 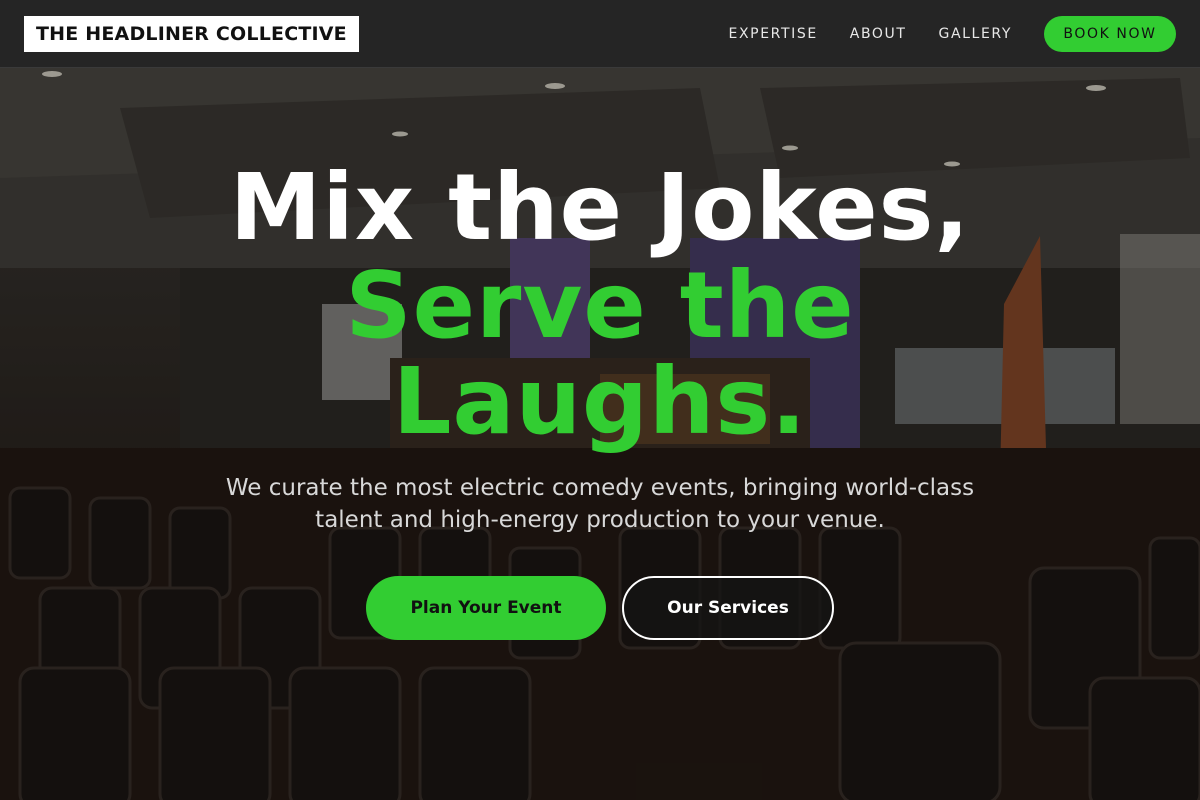 I want to click on nav-link-about: ABOUT, so click(x=878, y=34).